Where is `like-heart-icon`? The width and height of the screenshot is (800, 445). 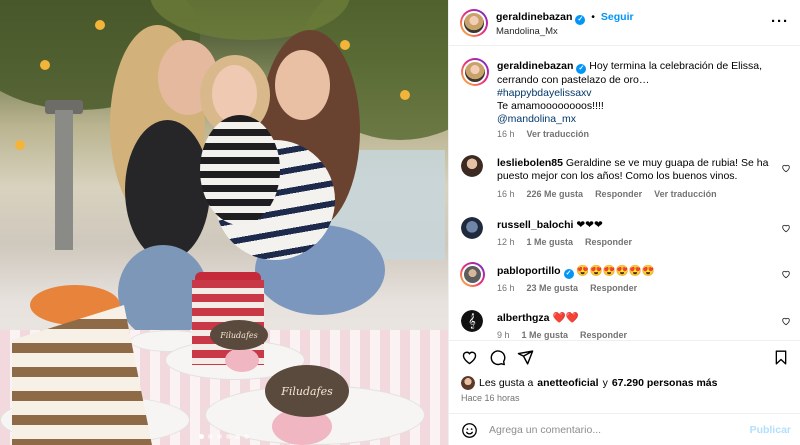
like-heart-icon is located at coordinates (469, 357).